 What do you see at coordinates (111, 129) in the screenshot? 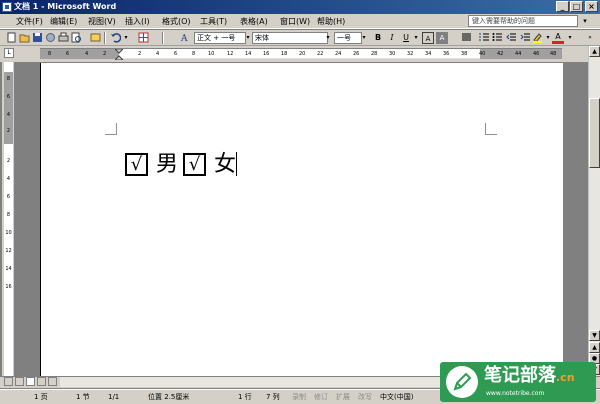
I see `crop-mark-top-left` at bounding box center [111, 129].